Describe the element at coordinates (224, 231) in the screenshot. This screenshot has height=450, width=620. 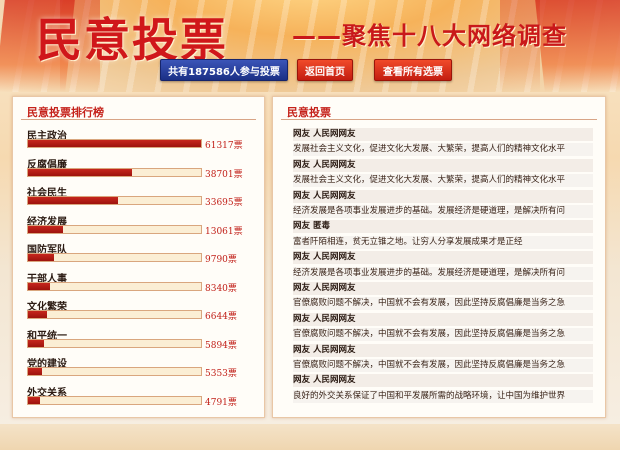
I see `ranking-item-count: 13061票` at that location.